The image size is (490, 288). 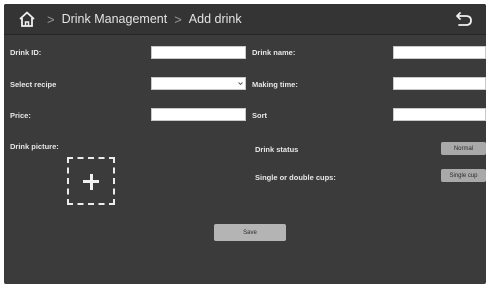 What do you see at coordinates (198, 114) in the screenshot?
I see `price-input` at bounding box center [198, 114].